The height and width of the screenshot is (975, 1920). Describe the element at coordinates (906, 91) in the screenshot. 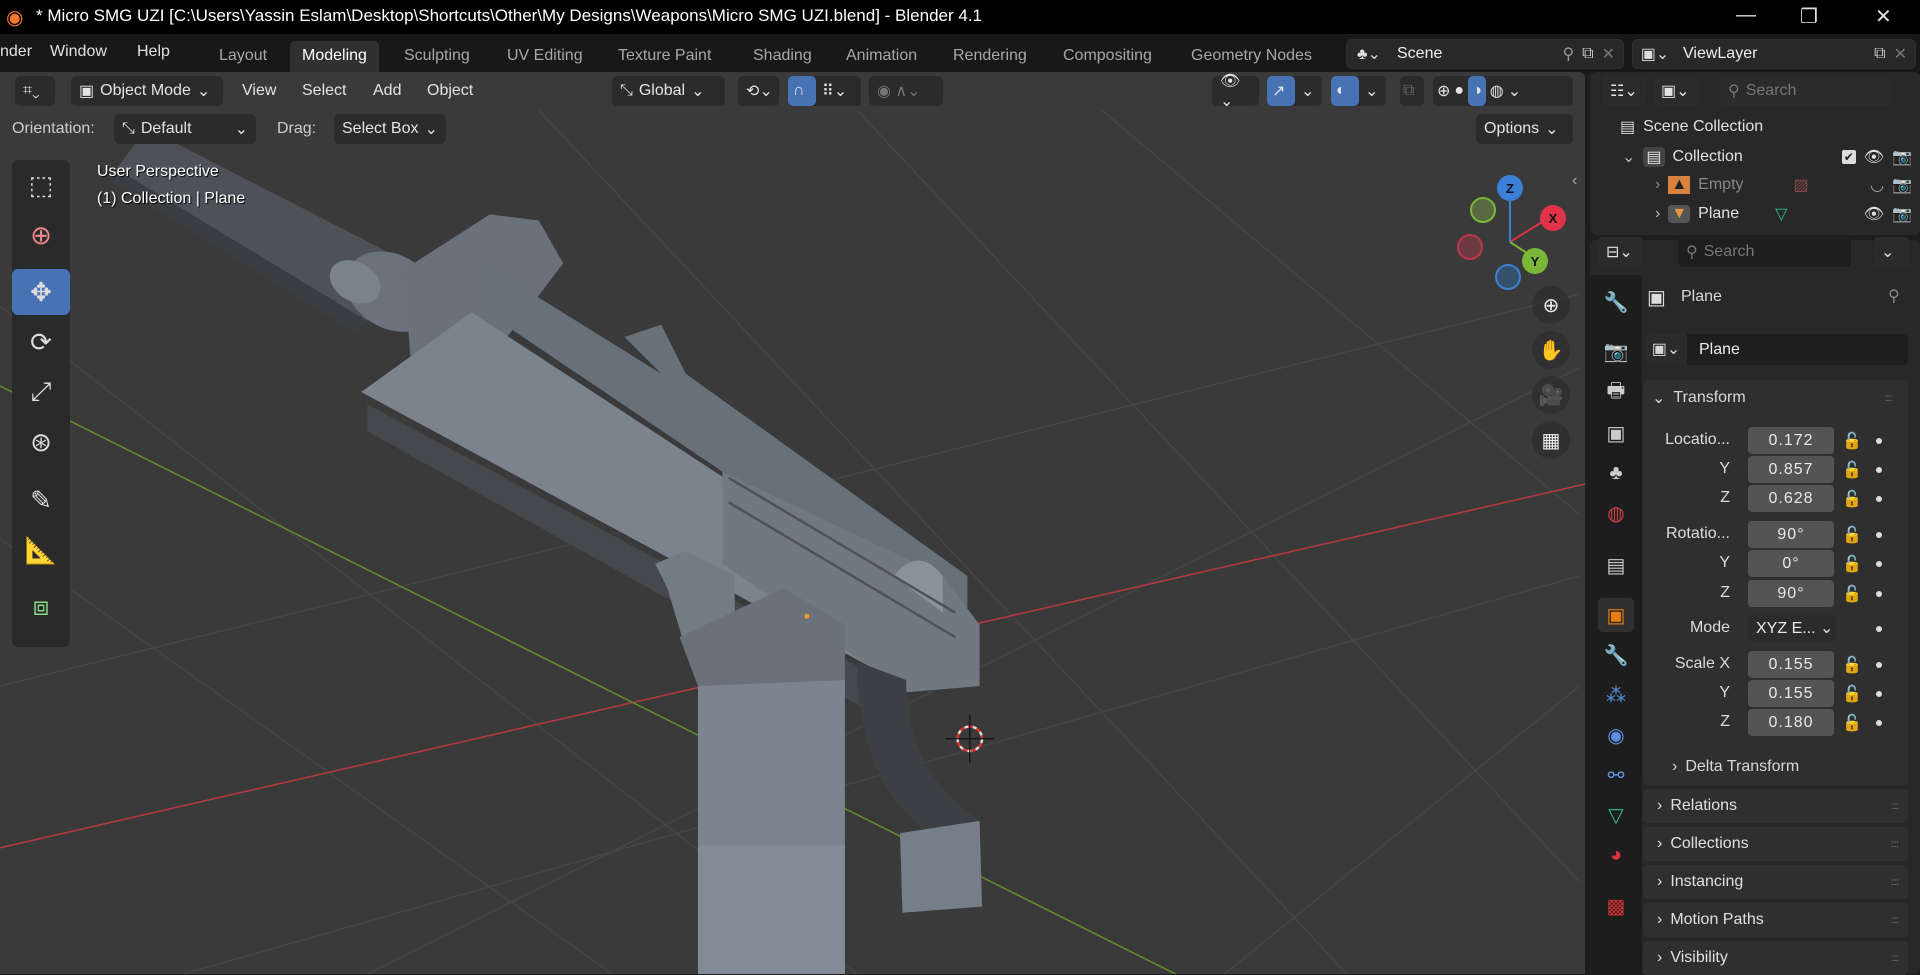

I see `proportional-edit-button: ◉ ∧⌄` at that location.